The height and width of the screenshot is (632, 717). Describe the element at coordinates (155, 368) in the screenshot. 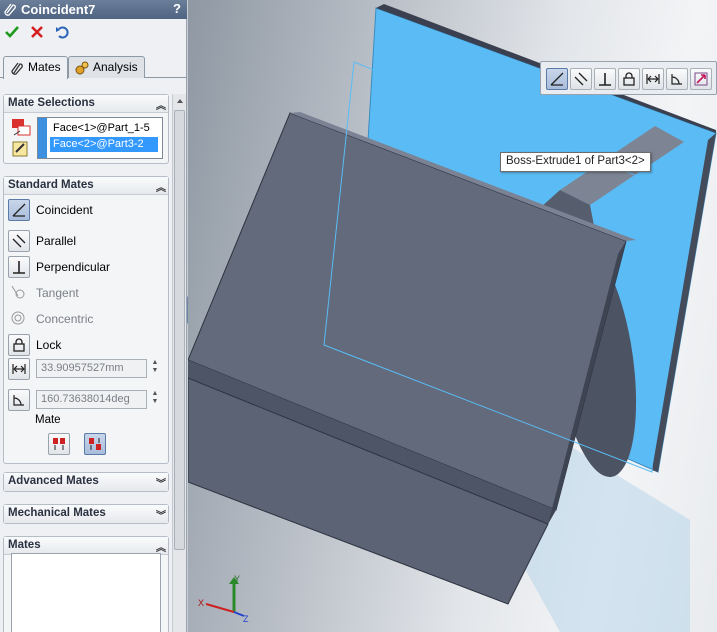

I see `distance-spinner: ▲ ▼` at that location.